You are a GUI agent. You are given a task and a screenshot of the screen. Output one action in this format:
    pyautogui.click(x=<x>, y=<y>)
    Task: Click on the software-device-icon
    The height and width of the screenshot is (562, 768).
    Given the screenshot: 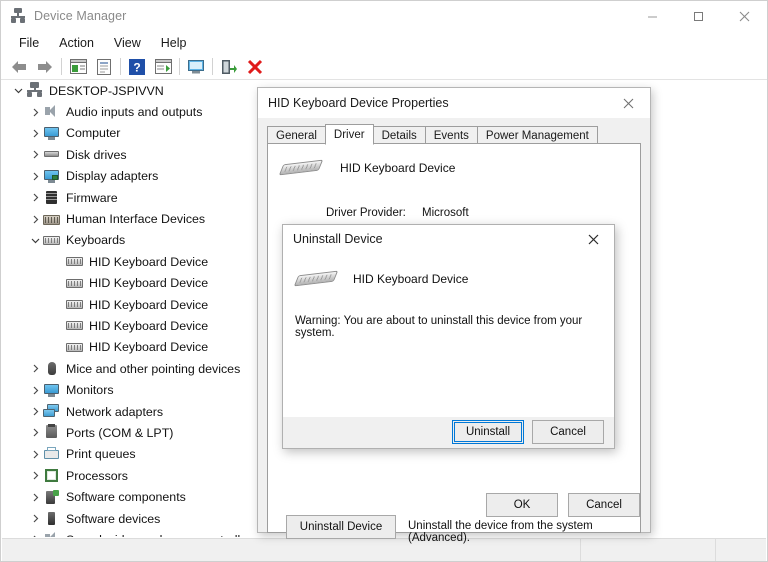 What is the action you would take?
    pyautogui.click(x=51, y=518)
    